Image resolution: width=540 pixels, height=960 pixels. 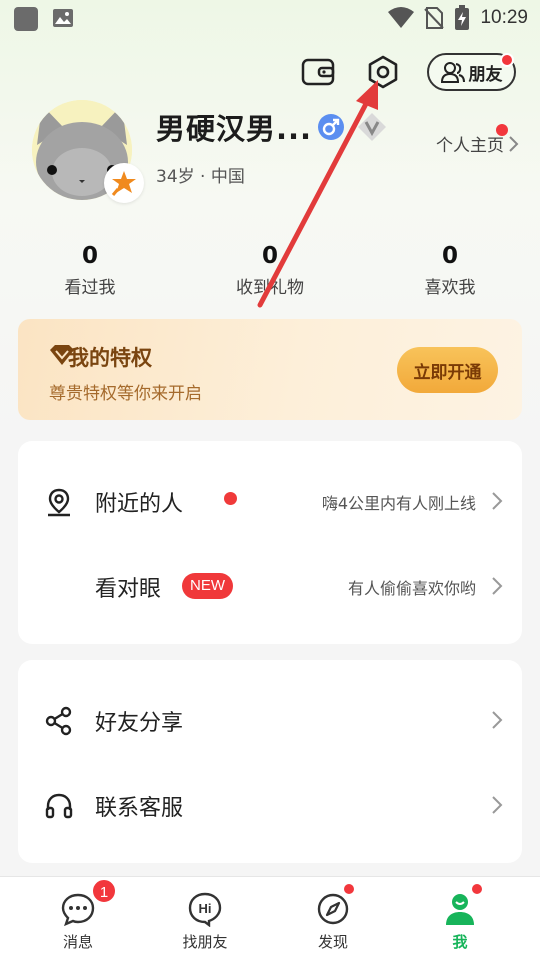 What do you see at coordinates (205, 942) in the screenshot?
I see `nav-label: 找朋友` at bounding box center [205, 942].